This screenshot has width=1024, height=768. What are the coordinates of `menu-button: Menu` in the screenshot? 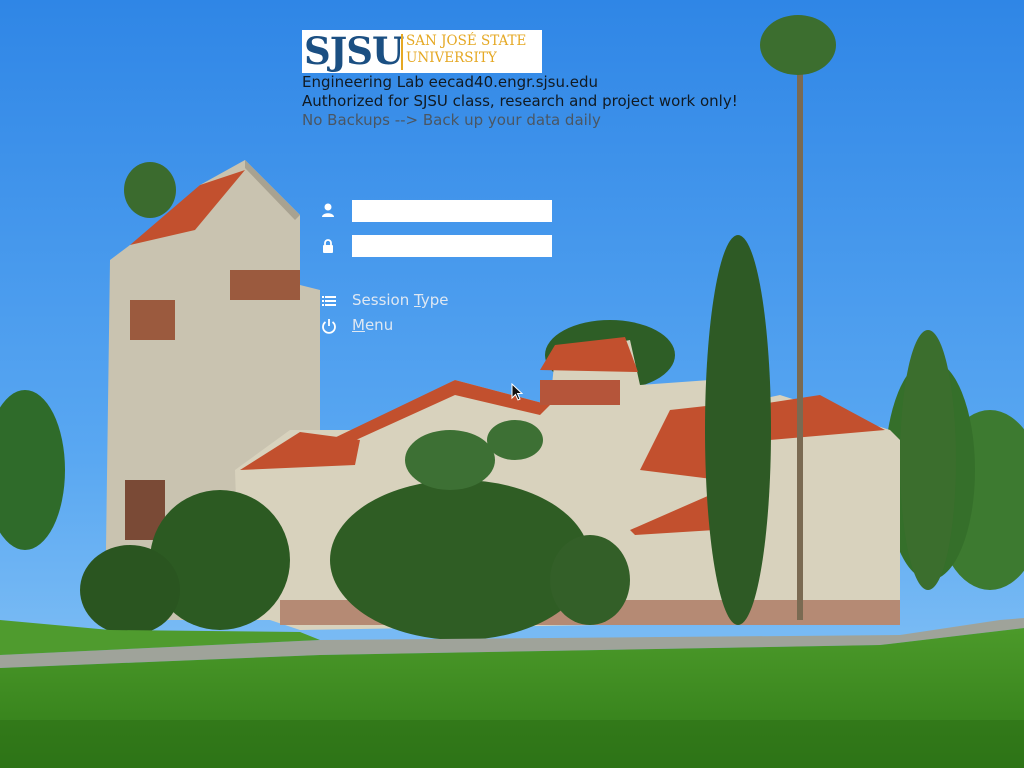 It's located at (372, 325).